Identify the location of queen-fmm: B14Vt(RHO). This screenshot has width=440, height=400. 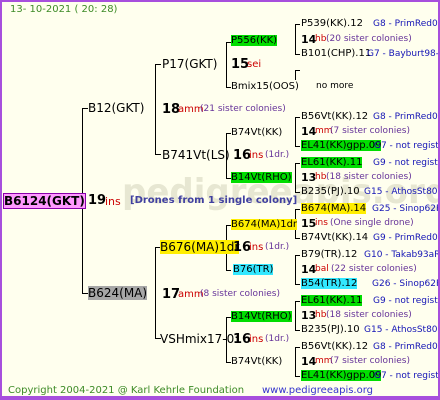
(261, 177).